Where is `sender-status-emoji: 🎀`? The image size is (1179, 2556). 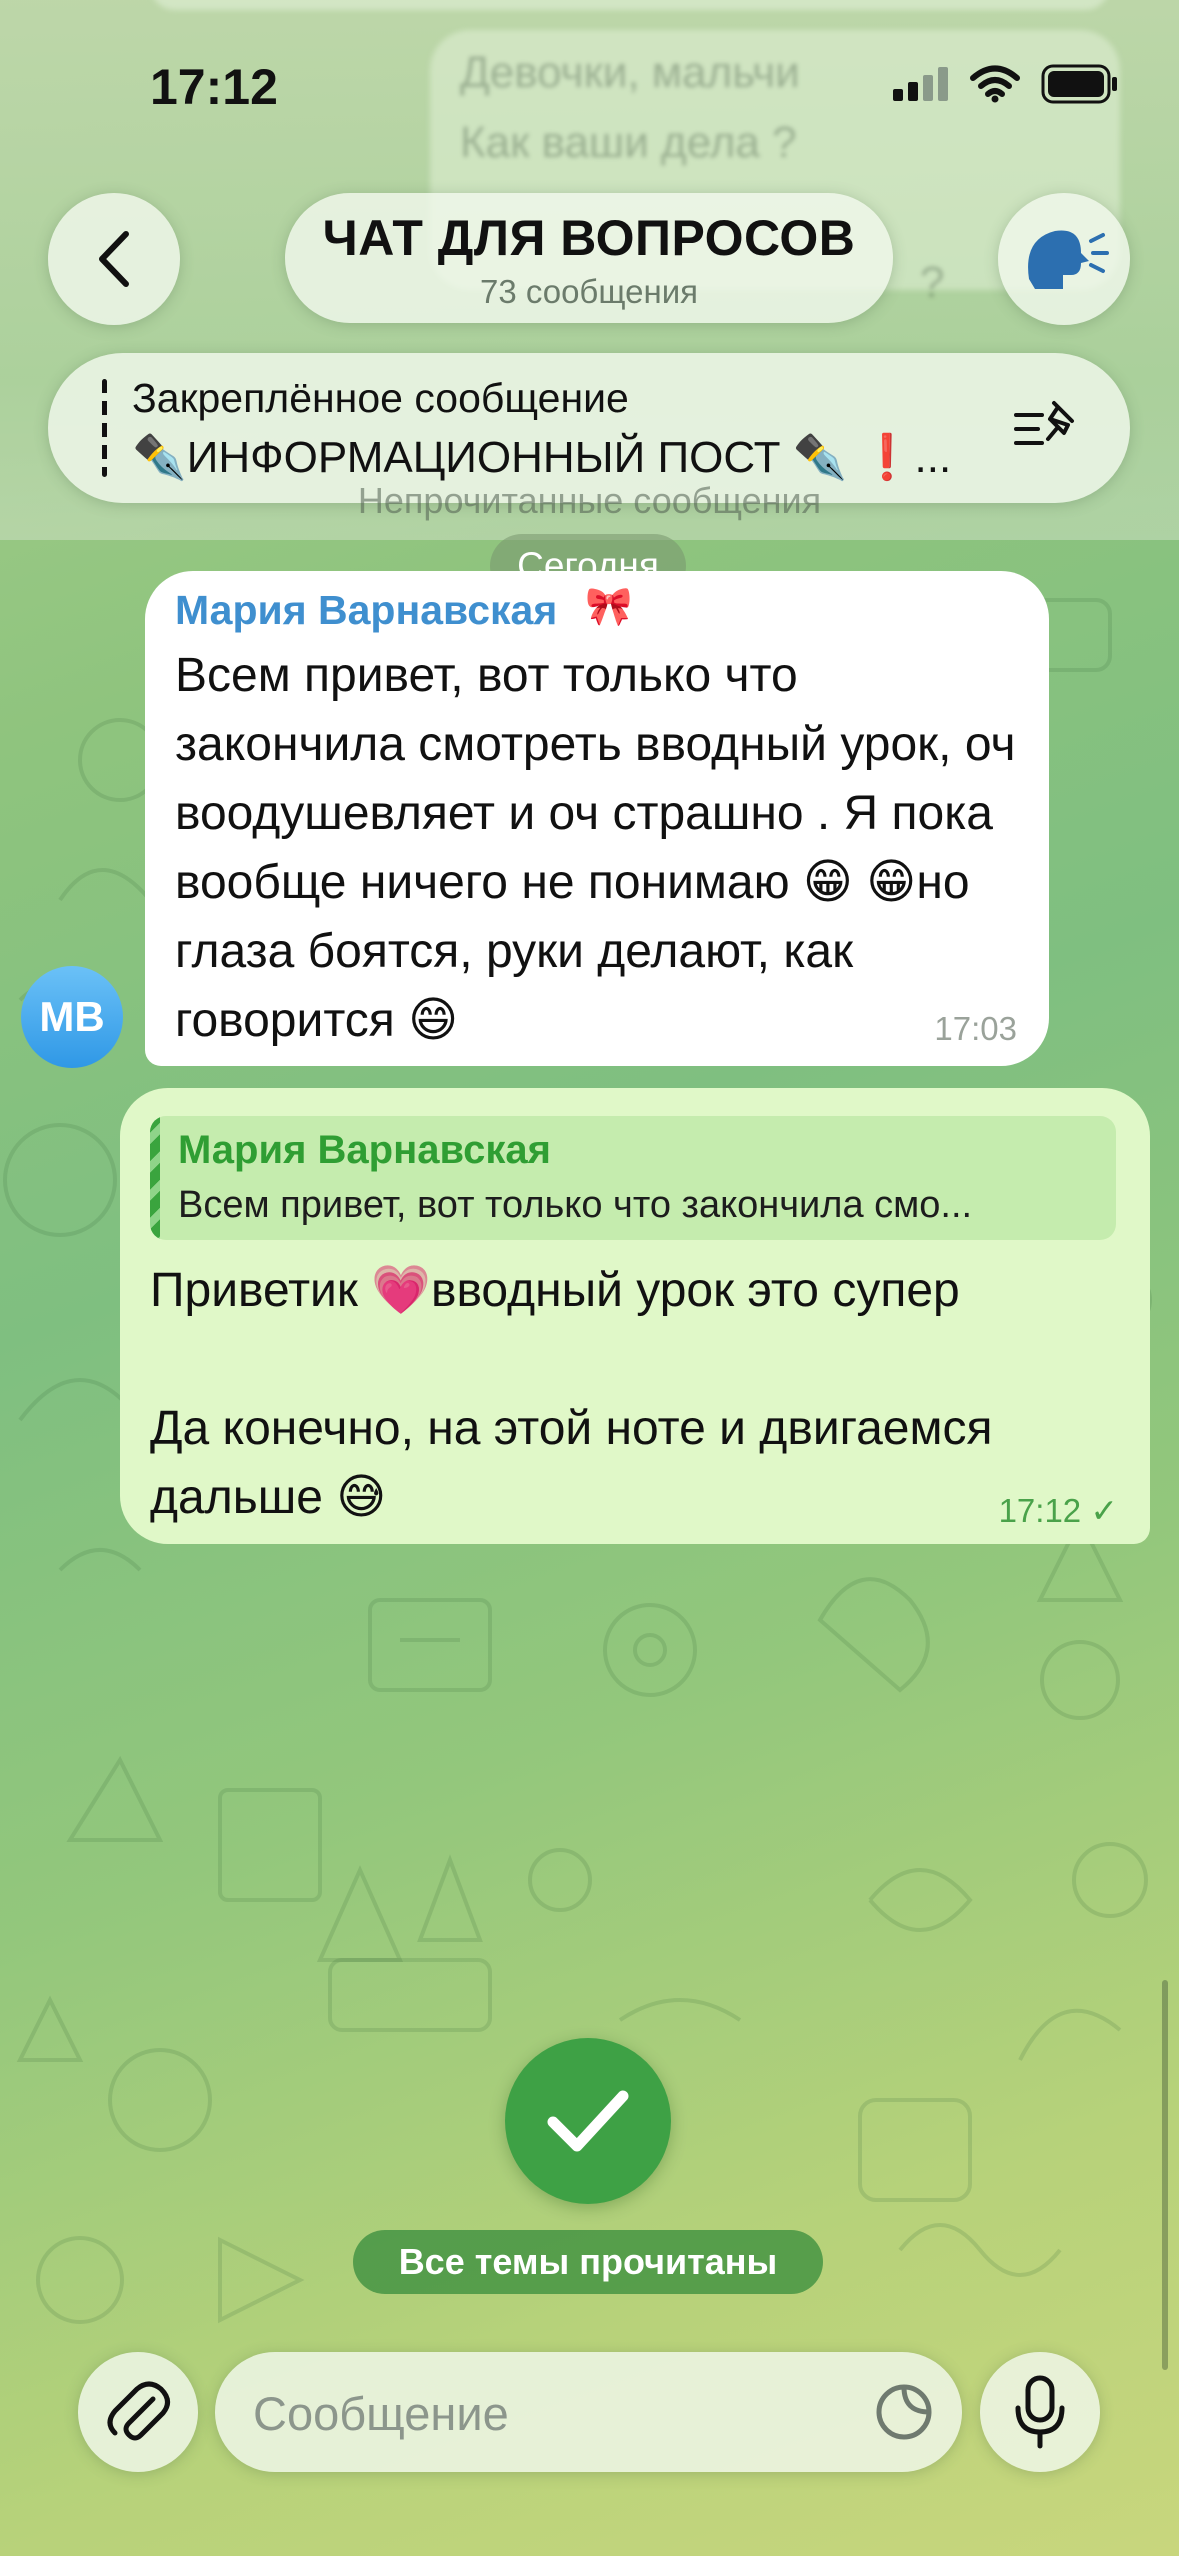
sender-status-emoji: 🎀 is located at coordinates (609, 607).